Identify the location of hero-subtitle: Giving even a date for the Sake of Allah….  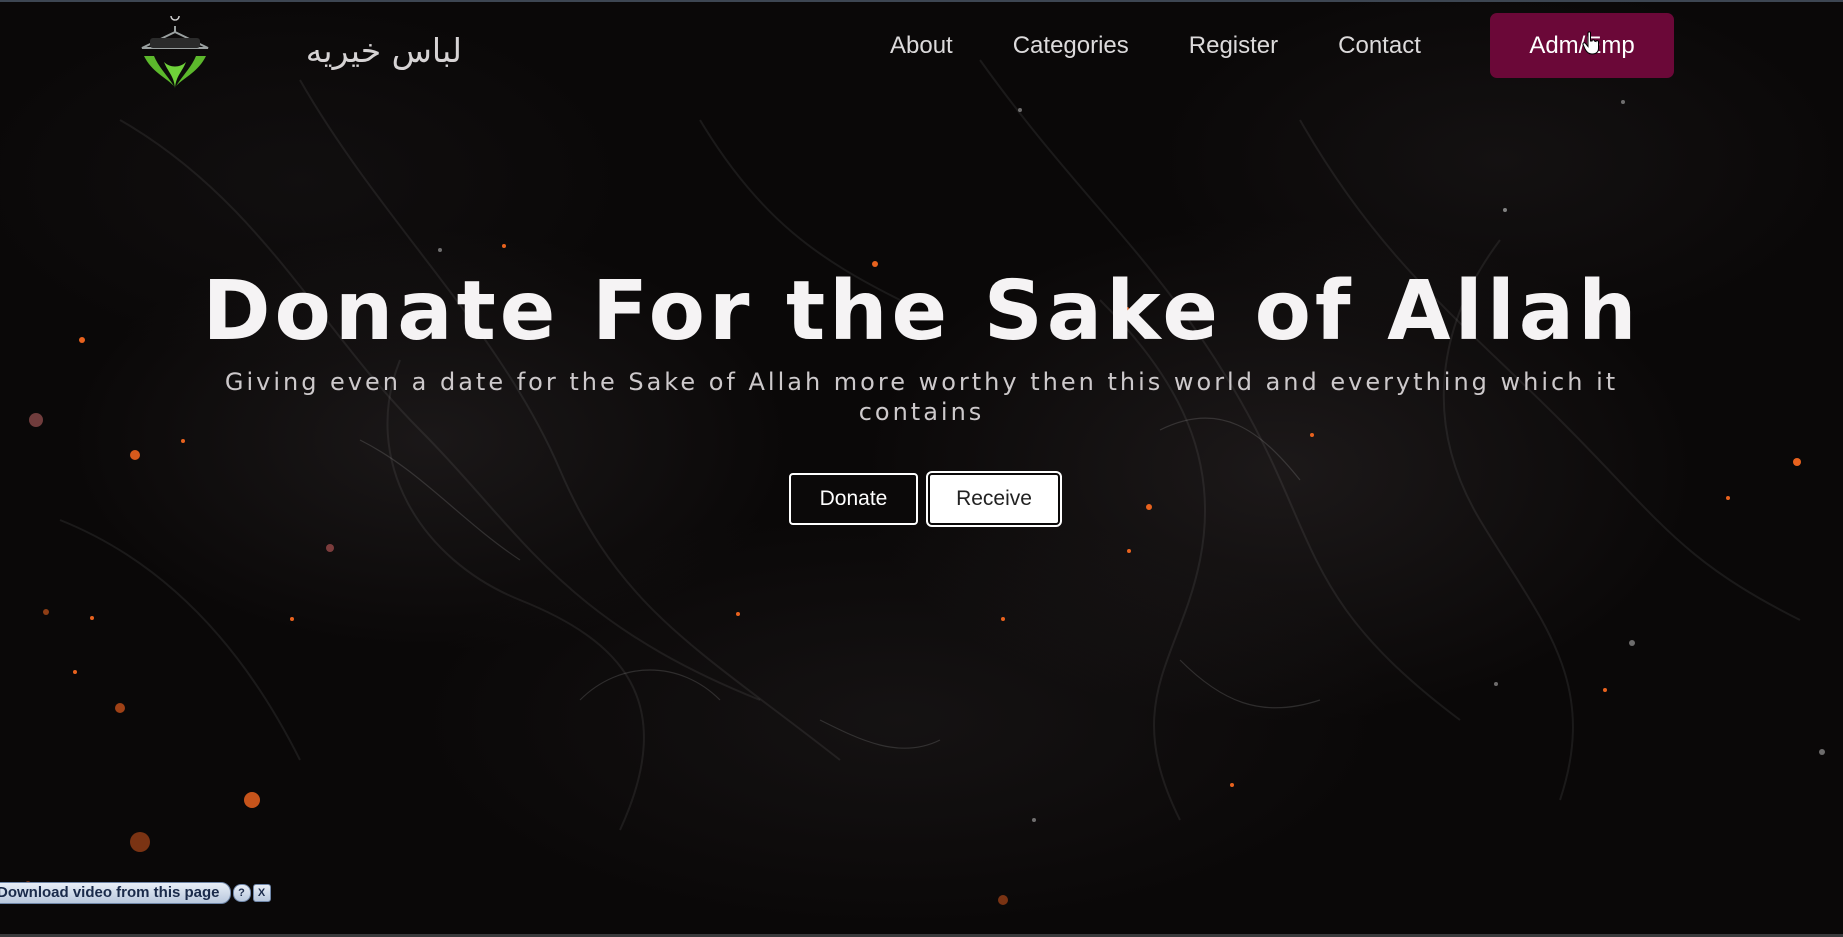
(921, 397).